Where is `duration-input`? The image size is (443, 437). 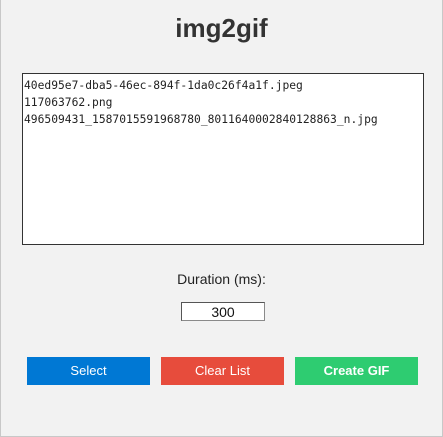 duration-input is located at coordinates (223, 311).